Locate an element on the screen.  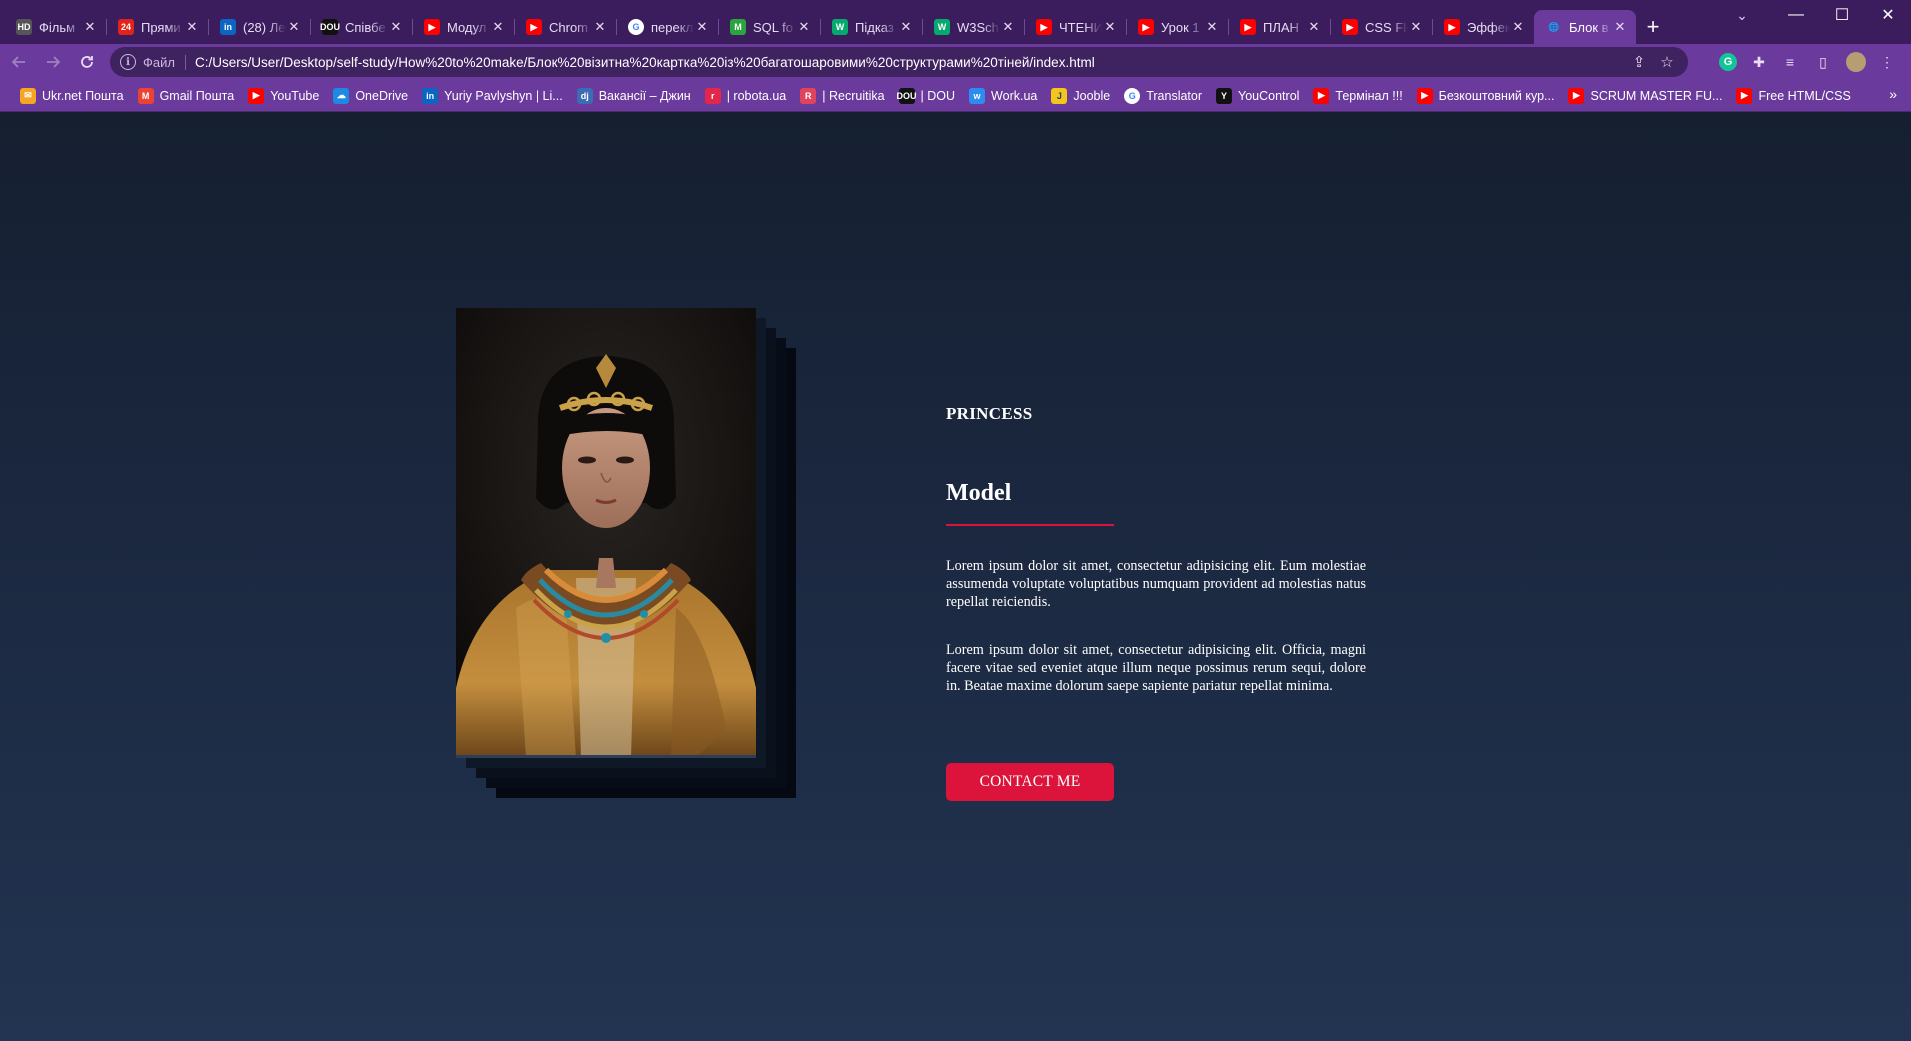
browser-tab: ▶ Chrom ✕ is located at coordinates (565, 27).